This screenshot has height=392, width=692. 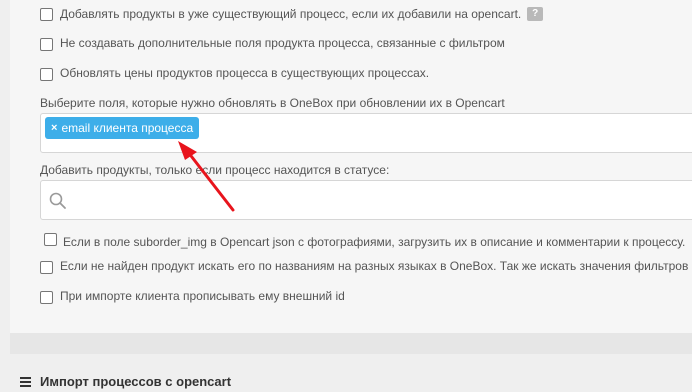 I want to click on no-filter-fields-checkbox, so click(x=46, y=44).